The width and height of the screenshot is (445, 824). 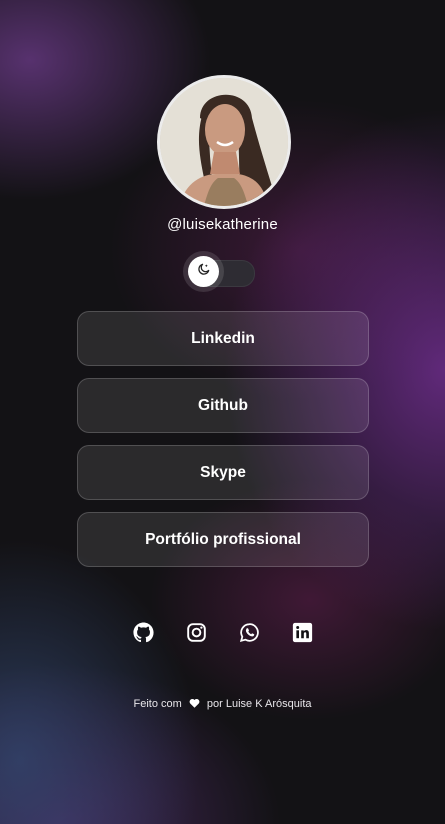 What do you see at coordinates (196, 632) in the screenshot?
I see `instagram-icon` at bounding box center [196, 632].